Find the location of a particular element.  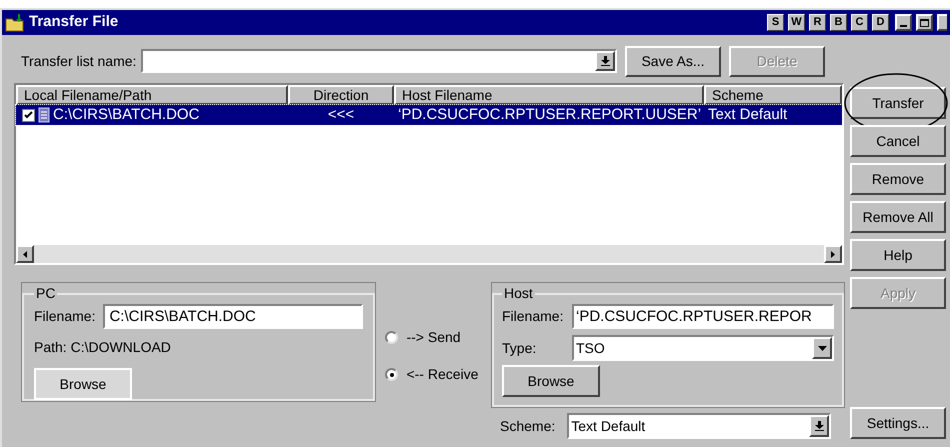

horizontal-scrollbar is located at coordinates (429, 254).